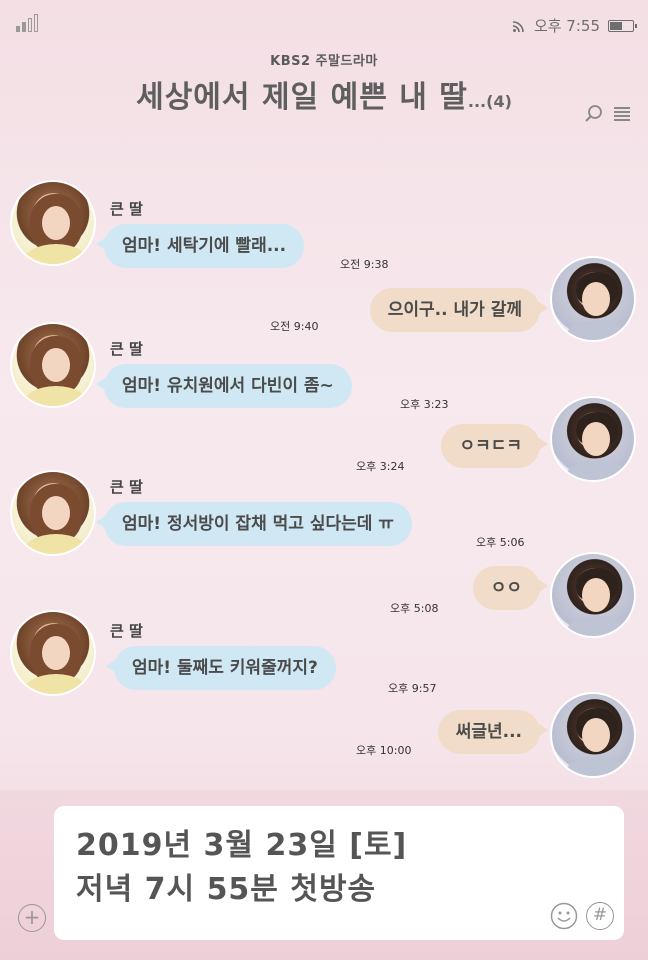  I want to click on header-icons, so click(608, 114).